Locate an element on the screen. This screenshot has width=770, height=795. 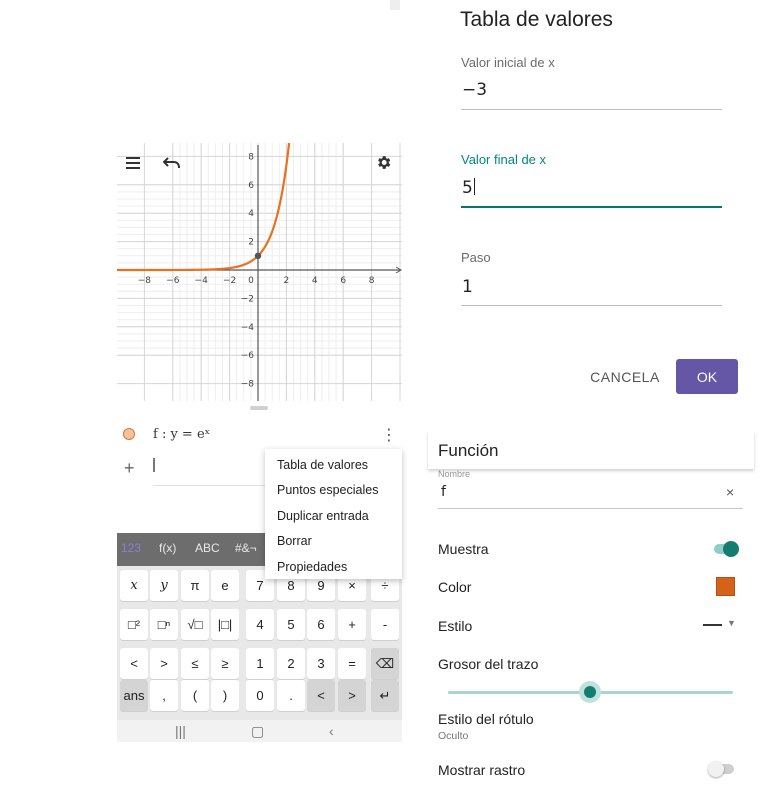
key-plus: + is located at coordinates (352, 624).